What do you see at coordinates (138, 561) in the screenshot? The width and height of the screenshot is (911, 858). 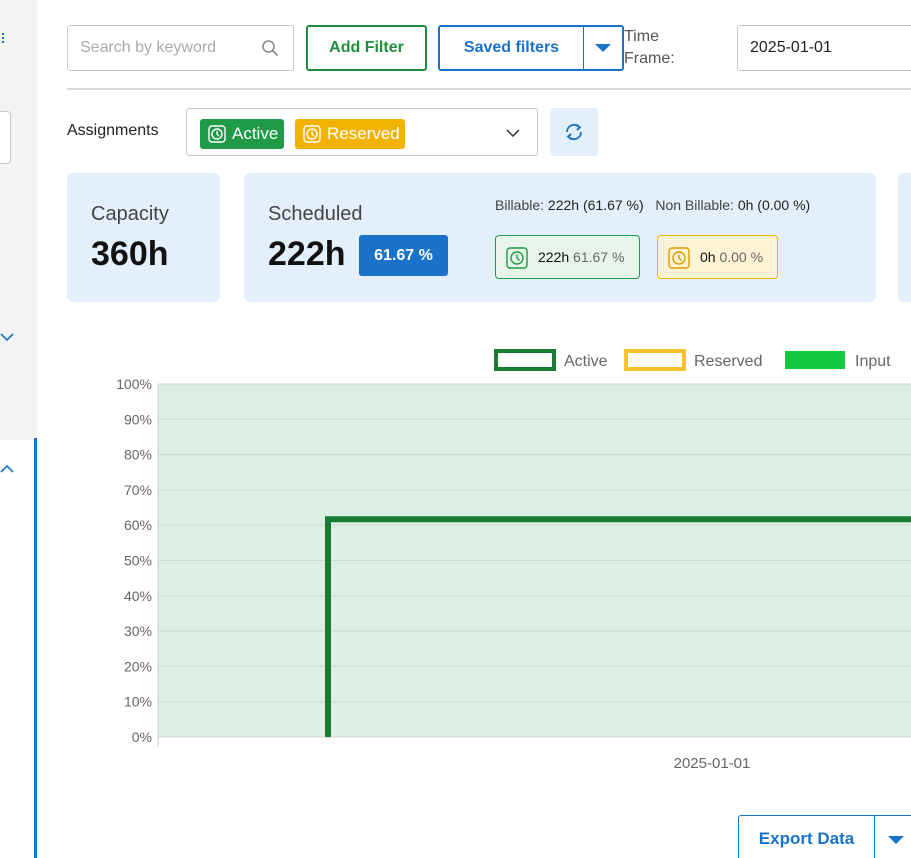 I see `y-tick-label: 50%` at bounding box center [138, 561].